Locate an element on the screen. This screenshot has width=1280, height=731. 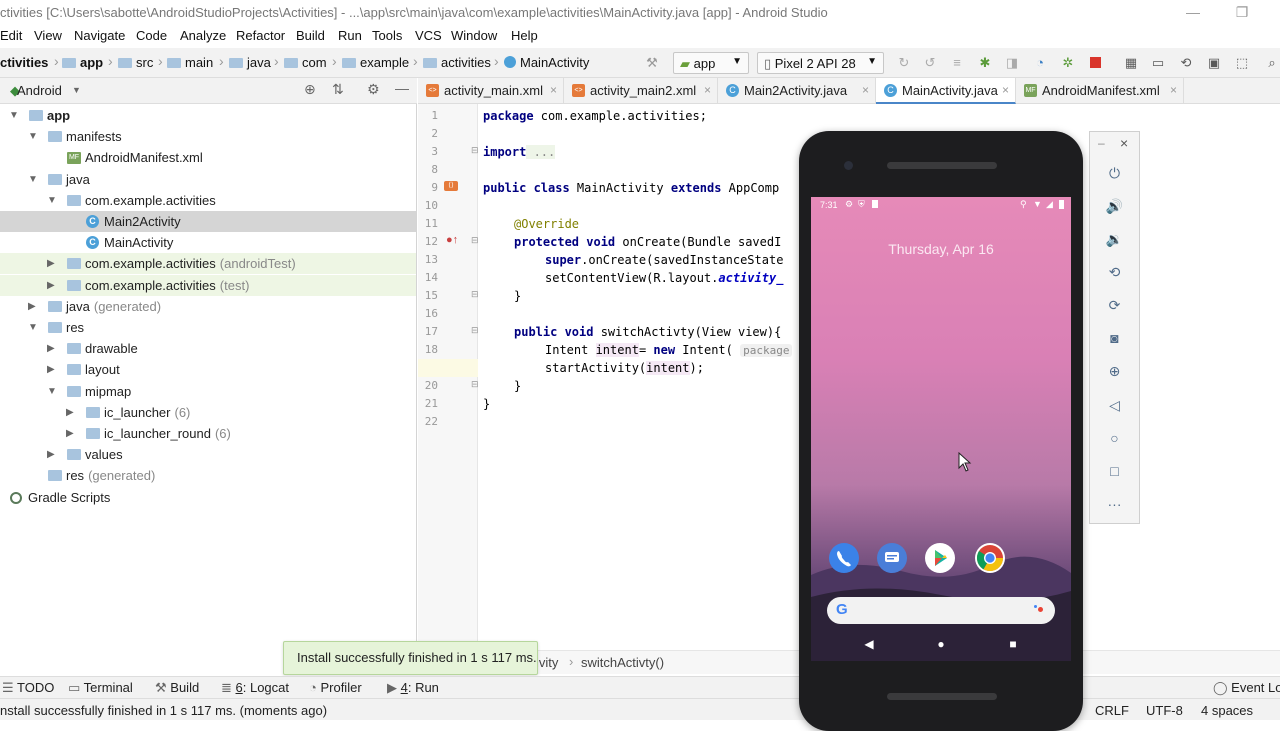
volume-down-icon: 🔉 is located at coordinates (1114, 239).